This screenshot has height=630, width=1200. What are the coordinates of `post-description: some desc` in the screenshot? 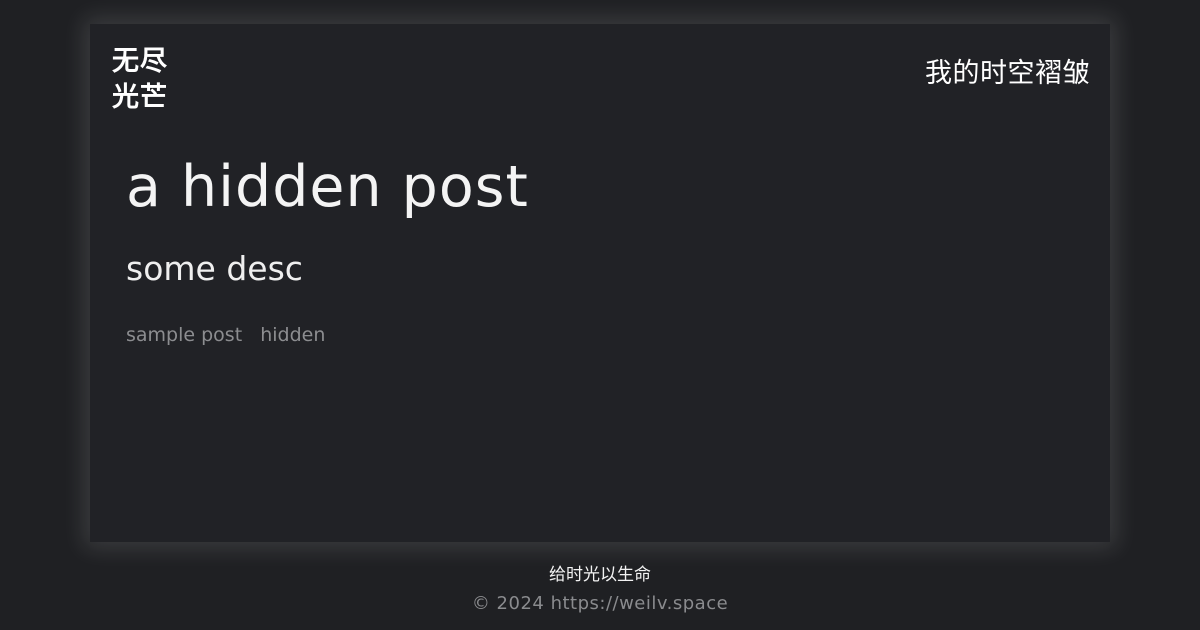 It's located at (214, 268).